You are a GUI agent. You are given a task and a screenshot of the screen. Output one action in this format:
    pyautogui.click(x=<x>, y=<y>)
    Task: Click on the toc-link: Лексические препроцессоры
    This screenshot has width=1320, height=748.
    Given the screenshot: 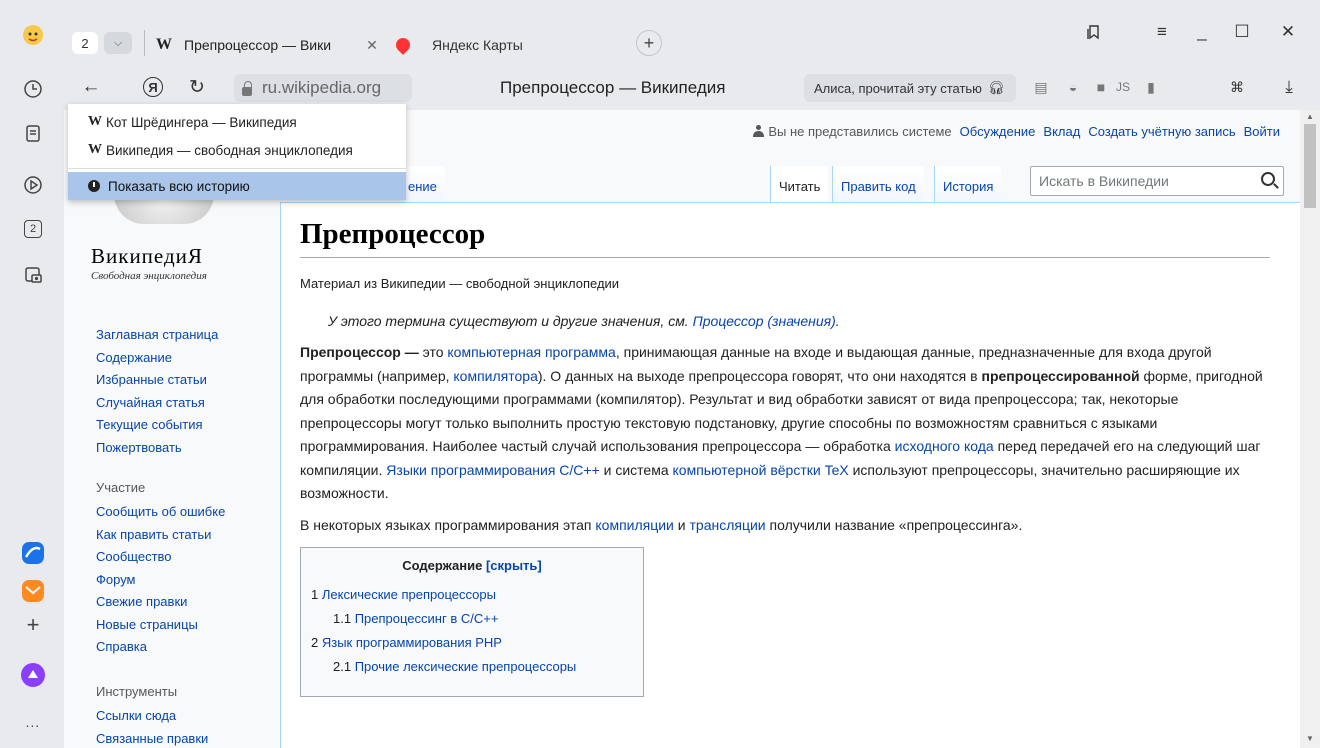 What is the action you would take?
    pyautogui.click(x=409, y=594)
    